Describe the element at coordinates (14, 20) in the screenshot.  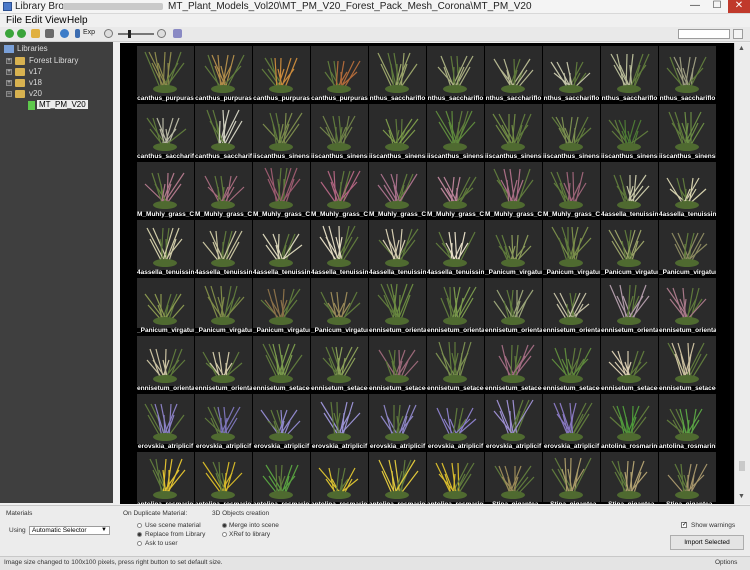
I see `menu-file: File` at that location.